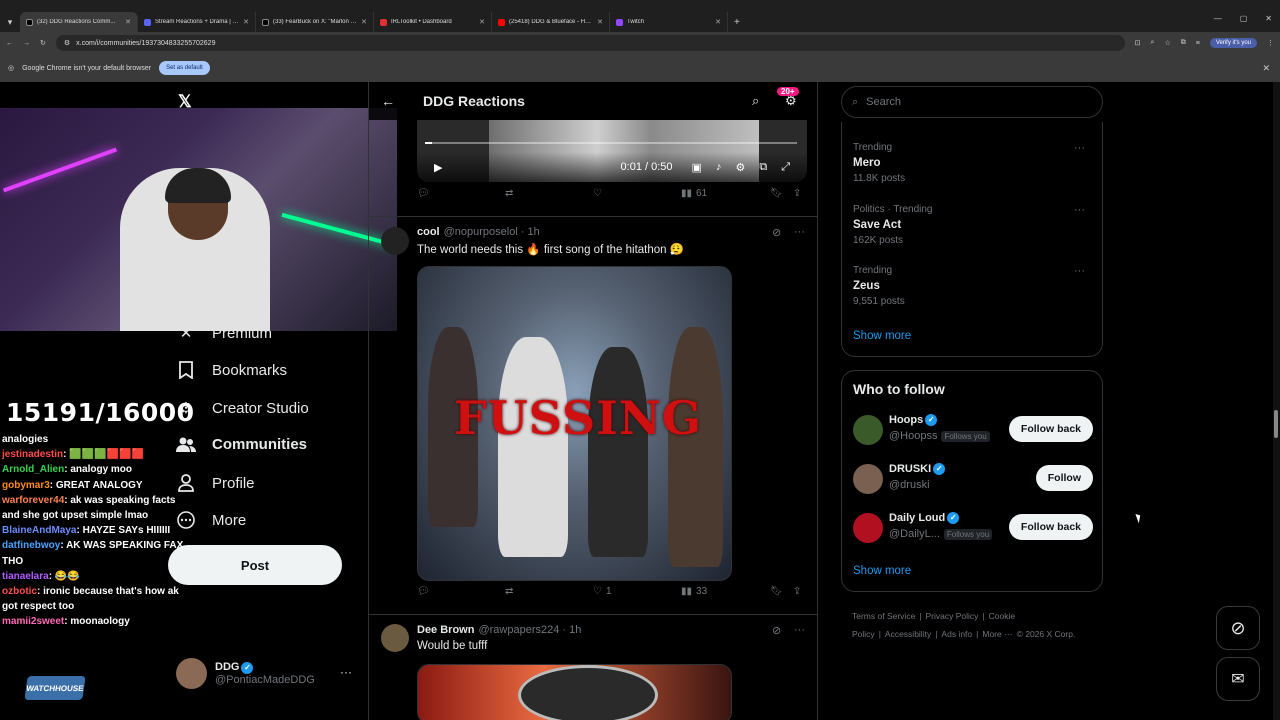 The image size is (1280, 720). Describe the element at coordinates (755, 101) in the screenshot. I see `search-icon: ⌕` at that location.